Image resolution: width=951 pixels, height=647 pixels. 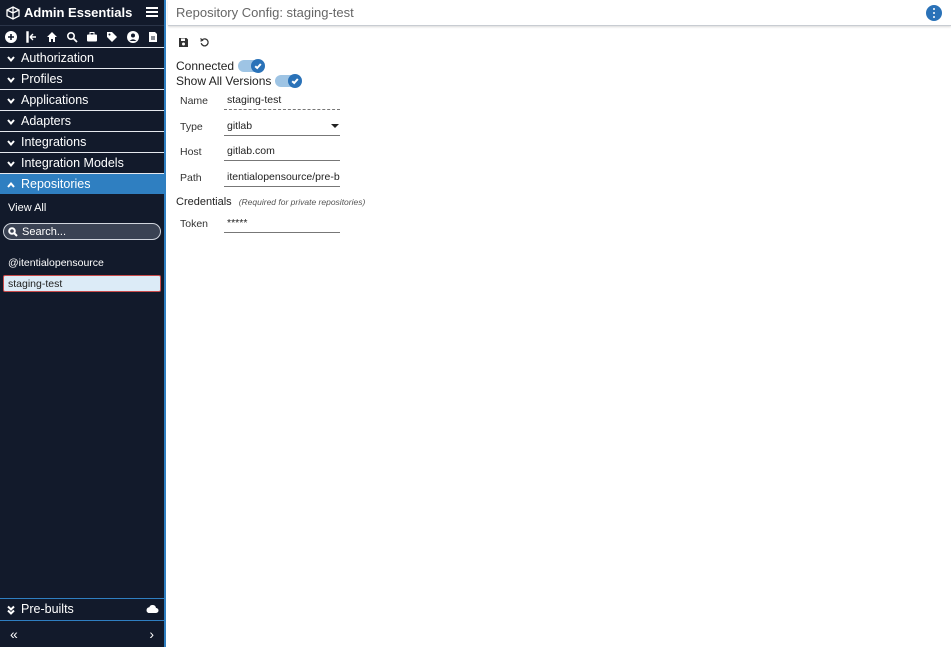 I want to click on name-input: staging-test, so click(x=282, y=102).